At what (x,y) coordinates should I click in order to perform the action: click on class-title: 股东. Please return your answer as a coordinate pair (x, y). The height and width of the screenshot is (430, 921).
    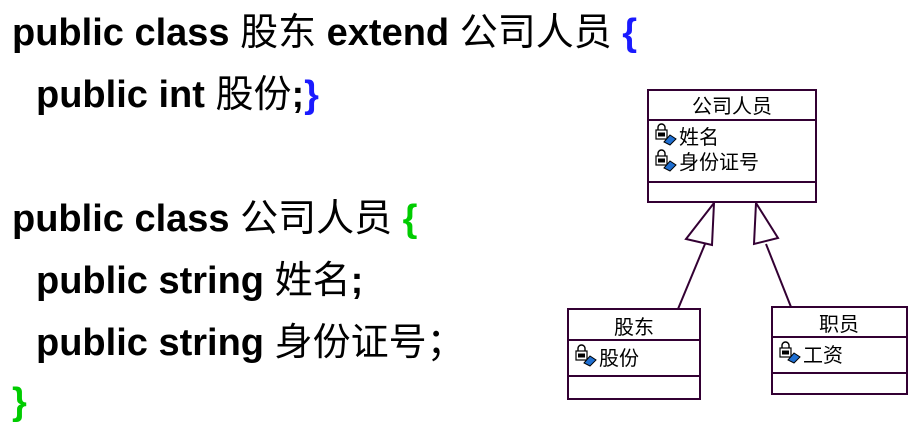
    Looking at the image, I should click on (634, 327).